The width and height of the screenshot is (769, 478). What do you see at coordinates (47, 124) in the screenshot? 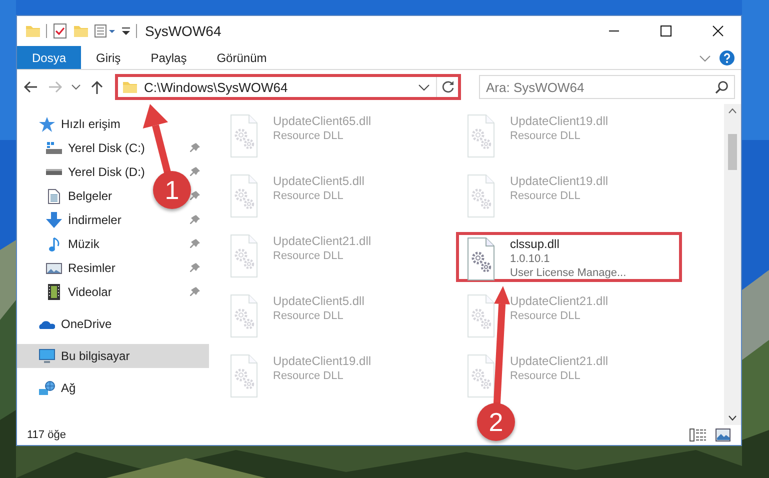
I see `star-icon` at bounding box center [47, 124].